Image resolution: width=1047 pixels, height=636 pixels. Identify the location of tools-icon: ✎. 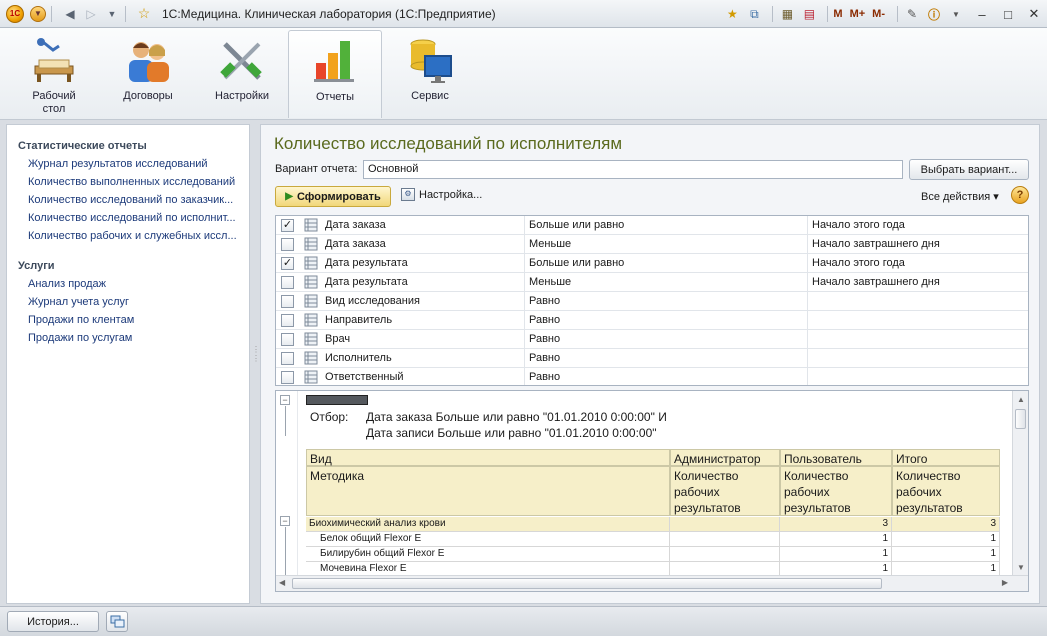
(912, 14).